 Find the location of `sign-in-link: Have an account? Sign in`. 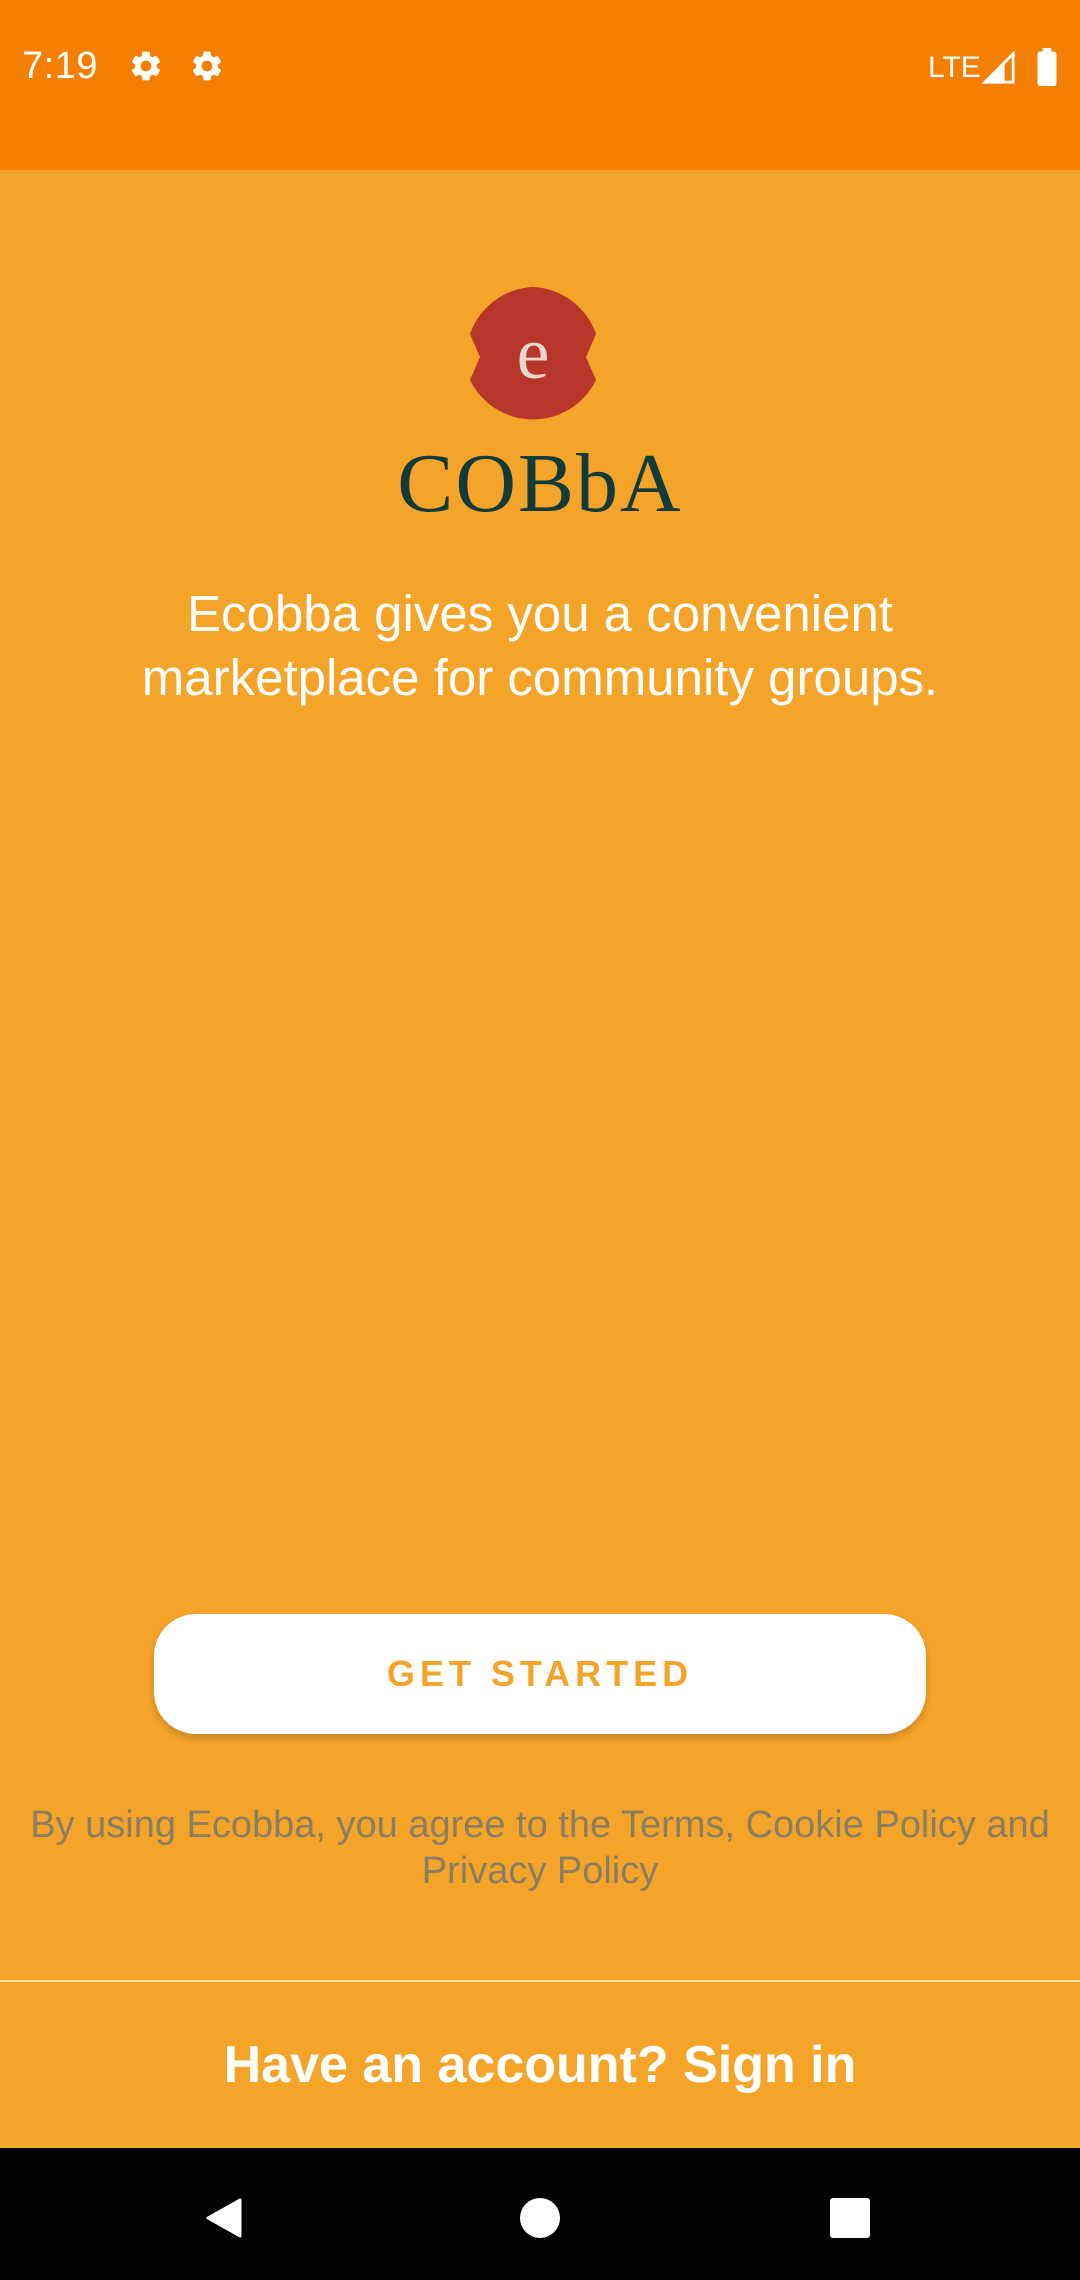

sign-in-link: Have an account? Sign in is located at coordinates (540, 2065).